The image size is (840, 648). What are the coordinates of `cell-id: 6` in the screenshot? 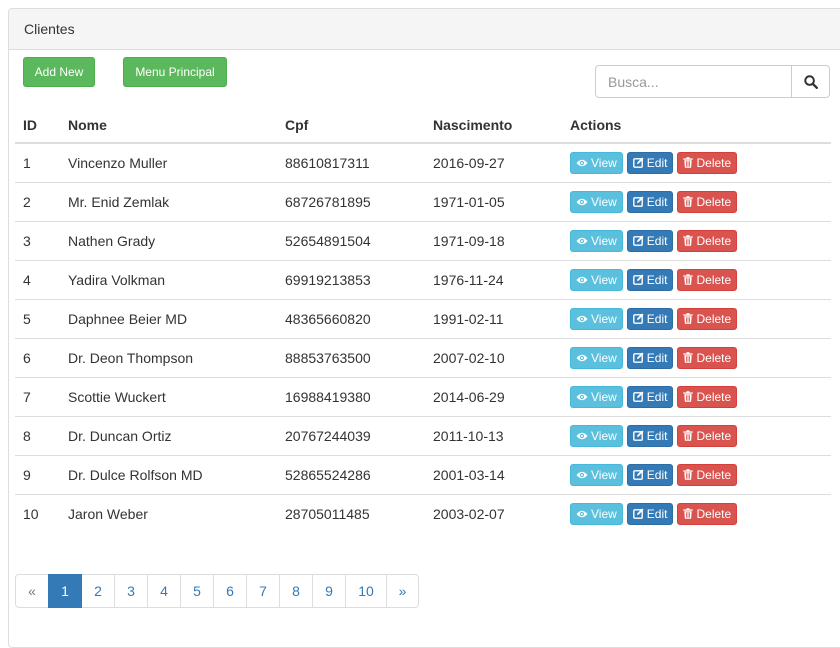 It's located at (37, 357).